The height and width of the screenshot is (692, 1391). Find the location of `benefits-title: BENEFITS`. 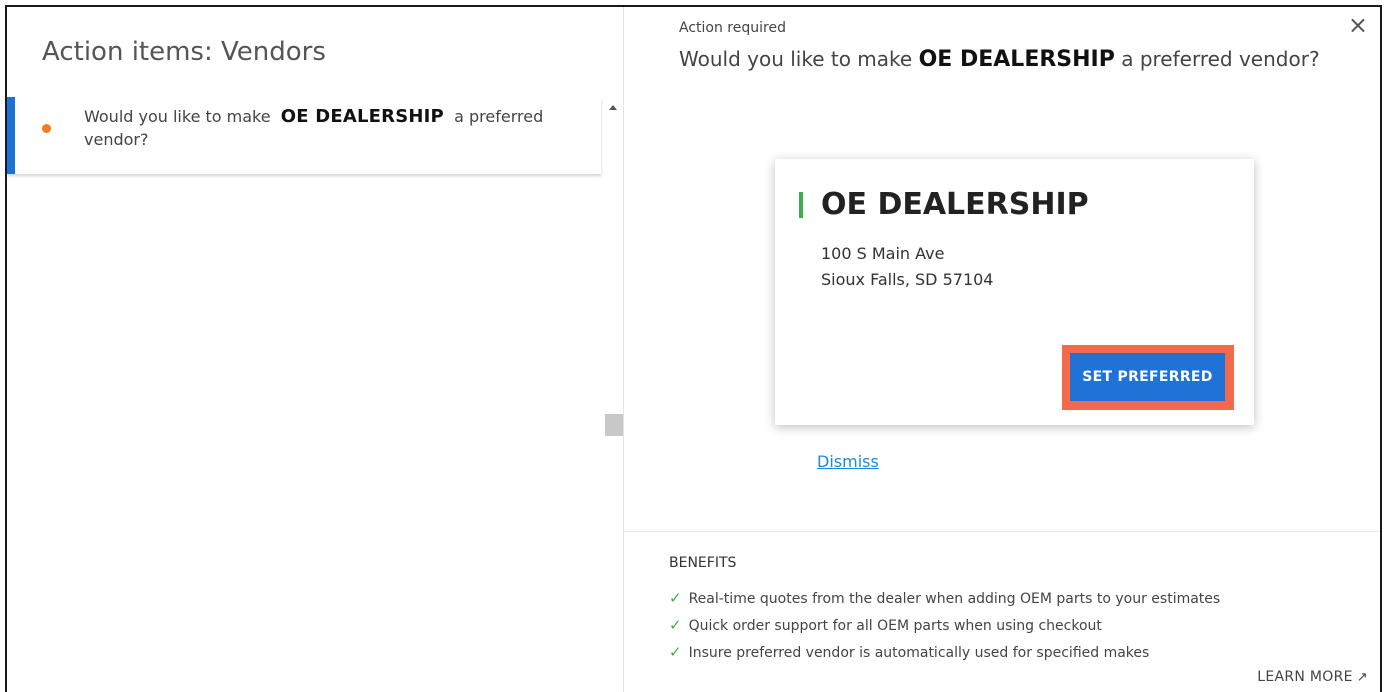

benefits-title: BENEFITS is located at coordinates (703, 563).